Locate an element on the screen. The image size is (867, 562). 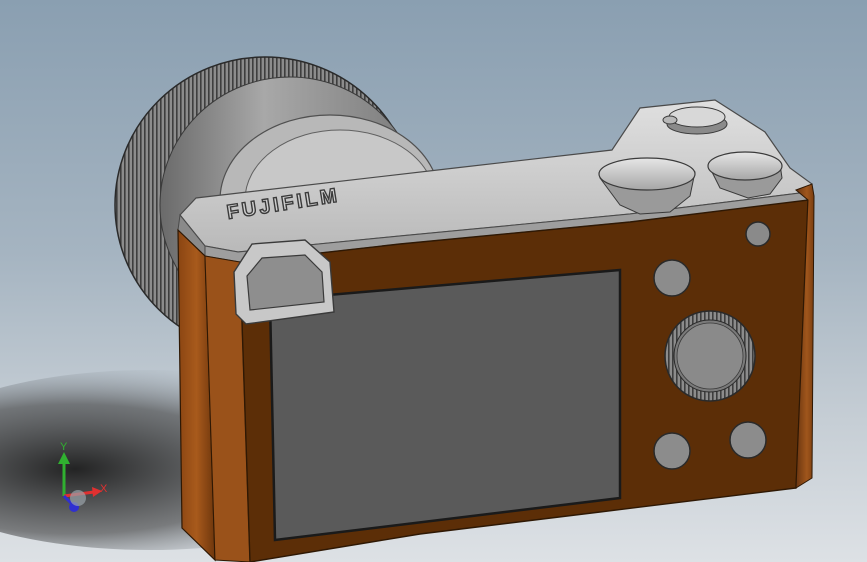
small-top-button is located at coordinates (758, 234).